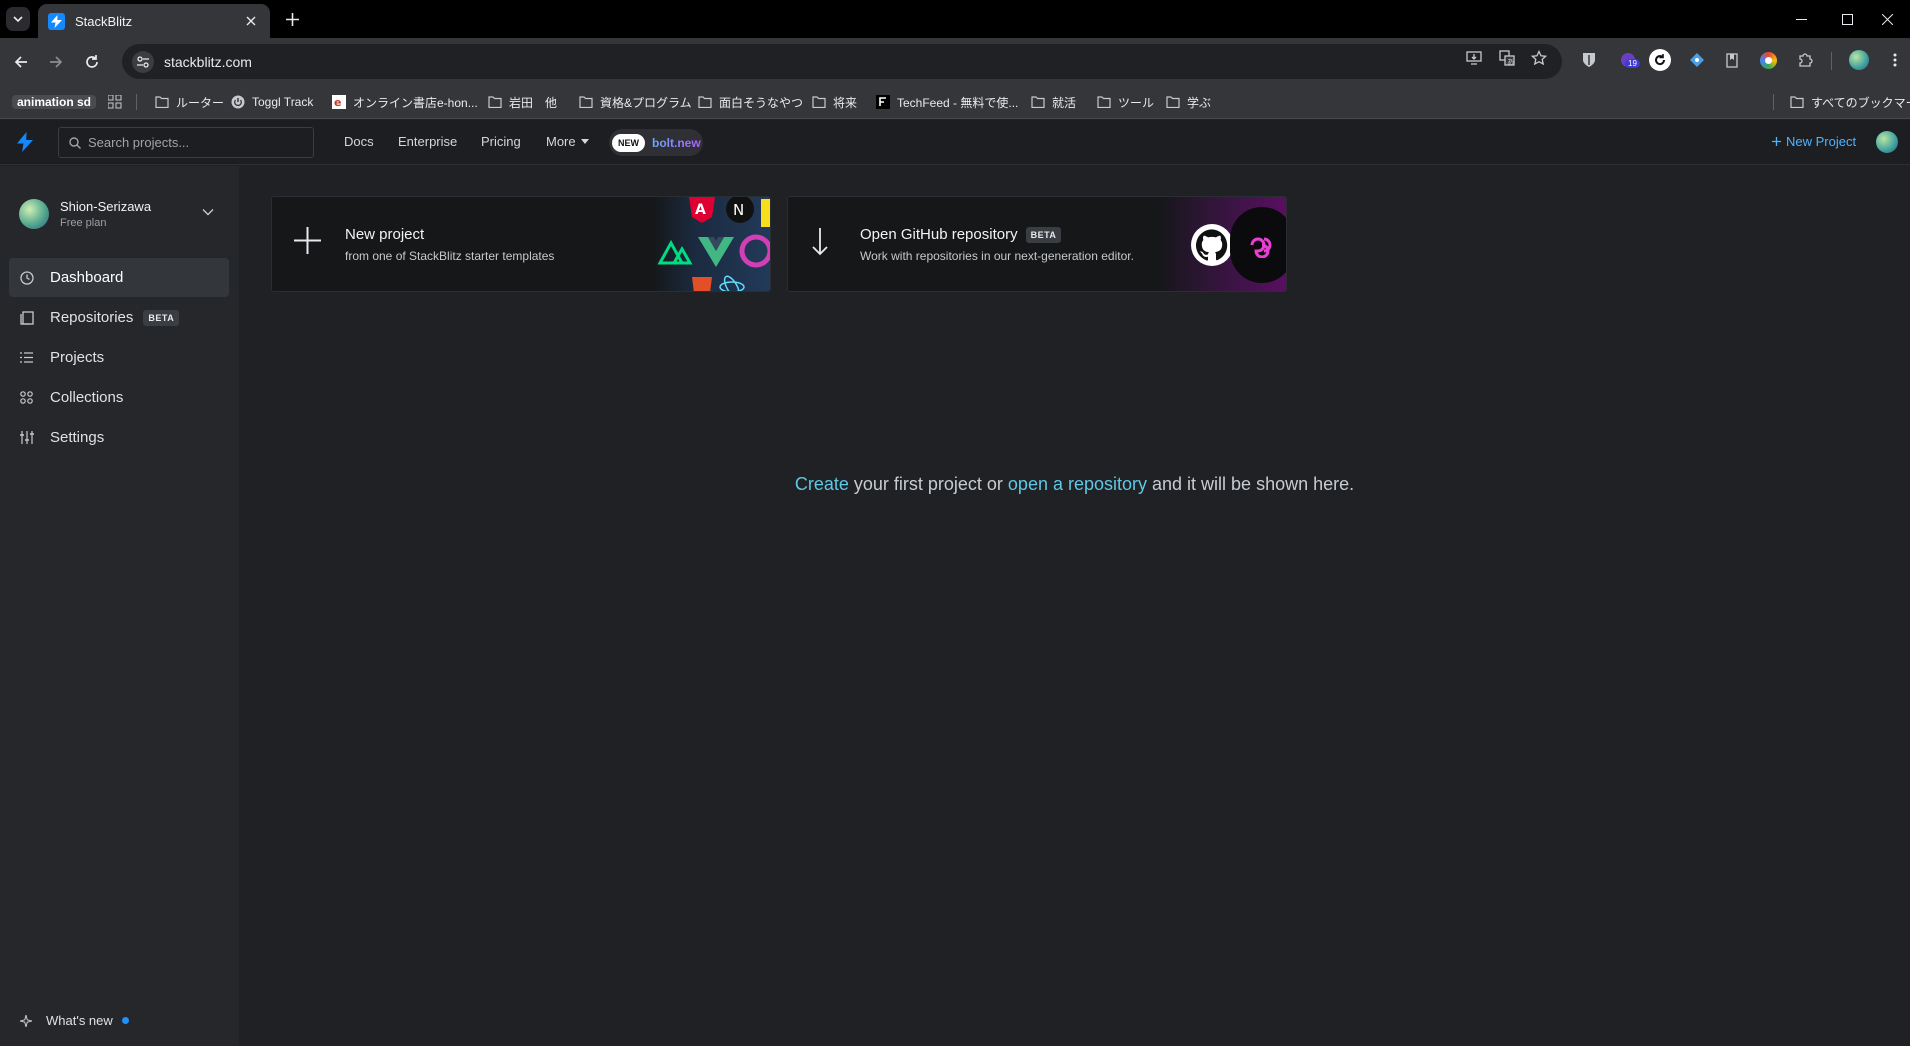  Describe the element at coordinates (26, 317) in the screenshot. I see `repo-icon` at that location.